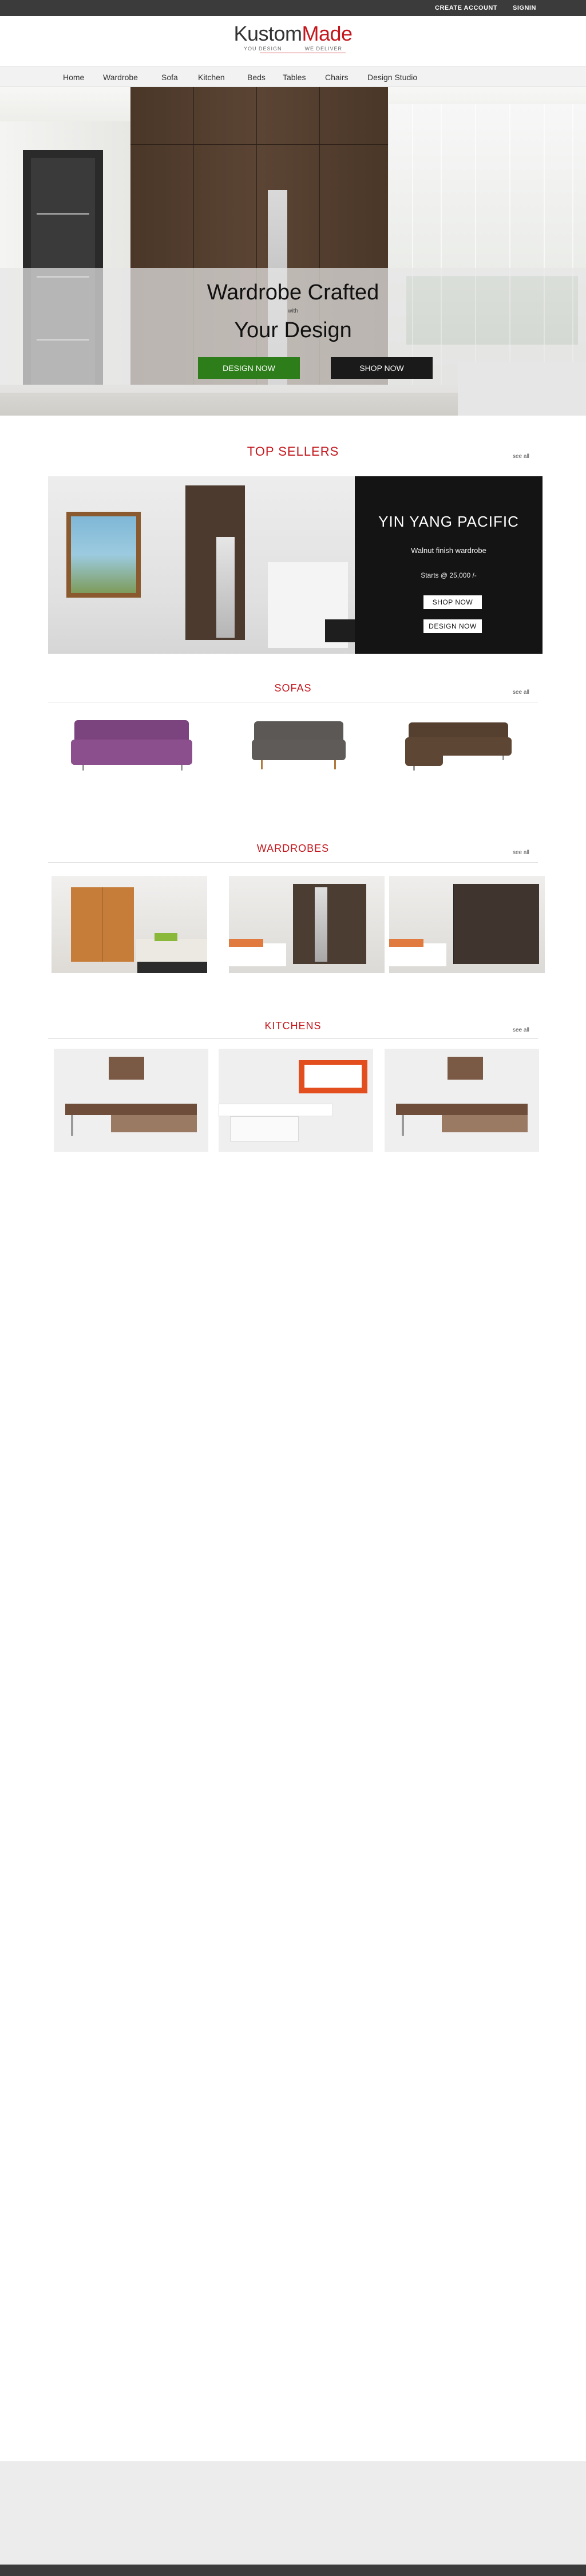 This screenshot has height=2576, width=586. I want to click on top-seller-design-now-button: DESIGN NOW, so click(452, 626).